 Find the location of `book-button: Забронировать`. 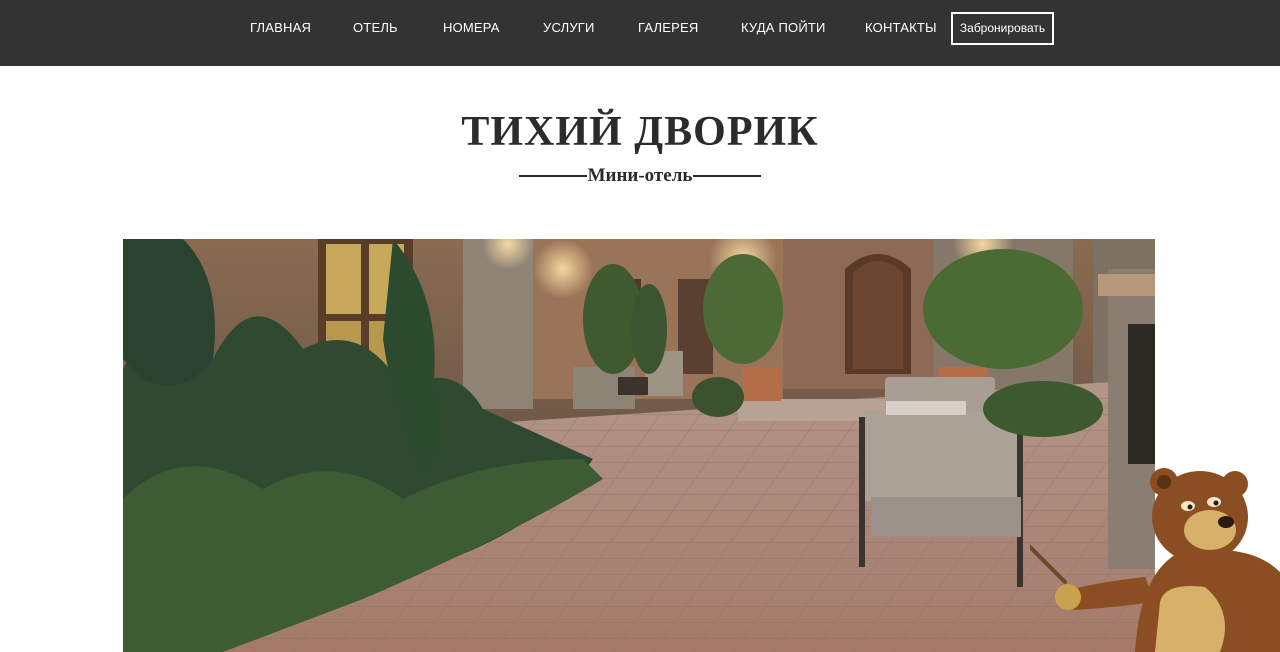

book-button: Забронировать is located at coordinates (1002, 28).